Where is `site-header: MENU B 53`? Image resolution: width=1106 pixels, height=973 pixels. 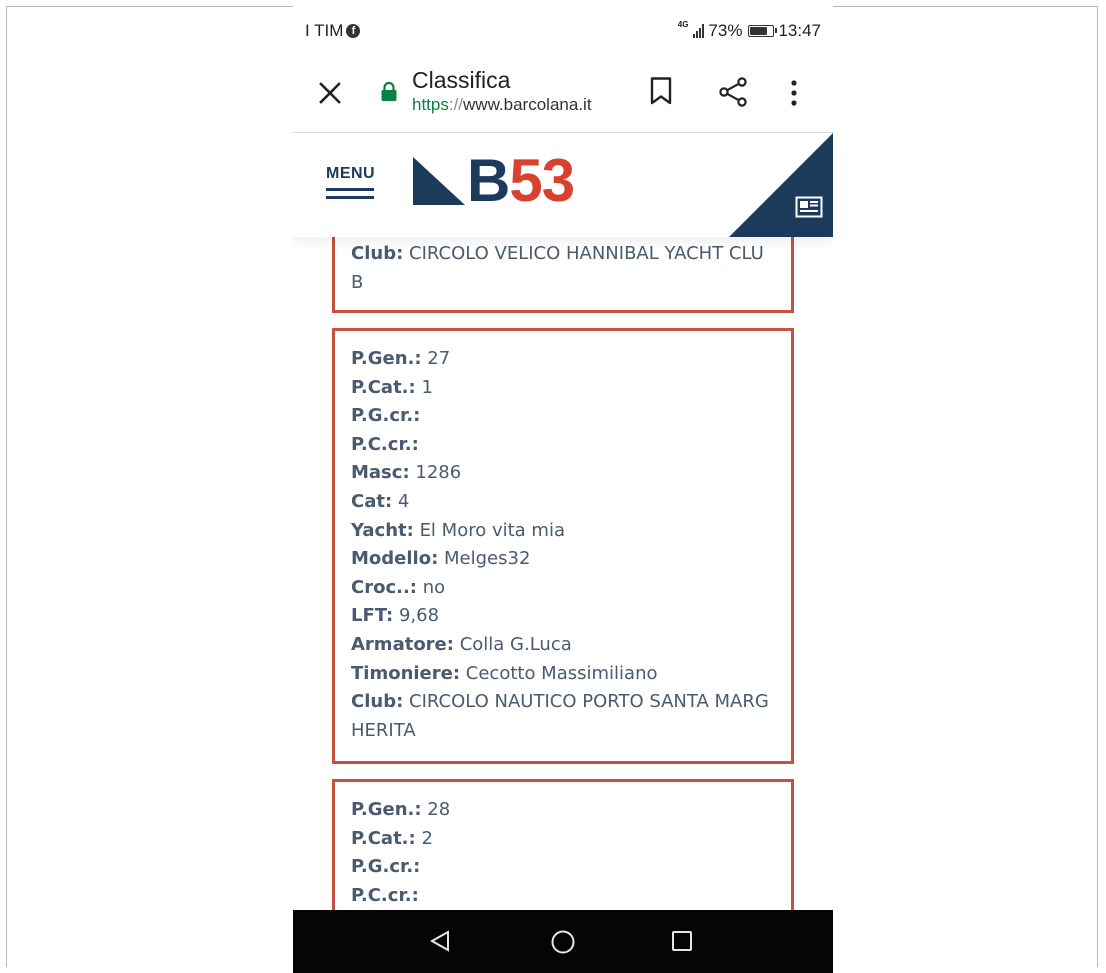
site-header: MENU B 53 is located at coordinates (563, 185).